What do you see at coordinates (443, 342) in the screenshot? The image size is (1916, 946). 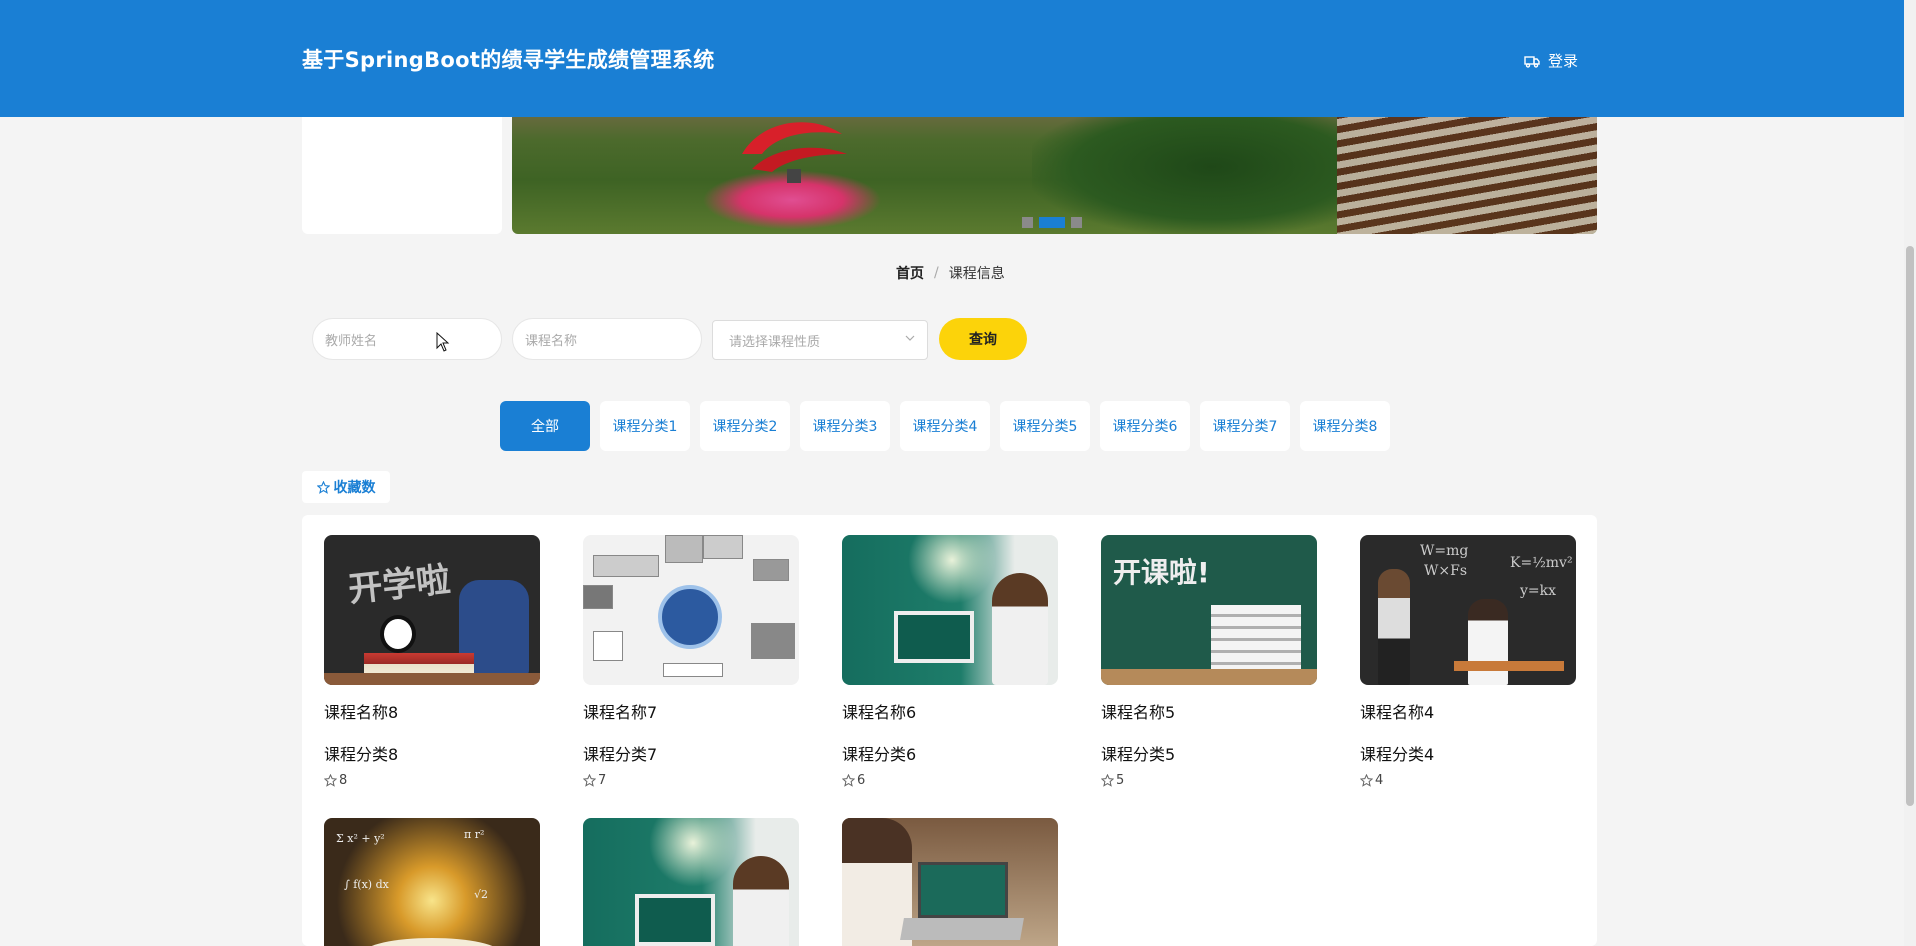 I see `mouse-cursor-icon` at bounding box center [443, 342].